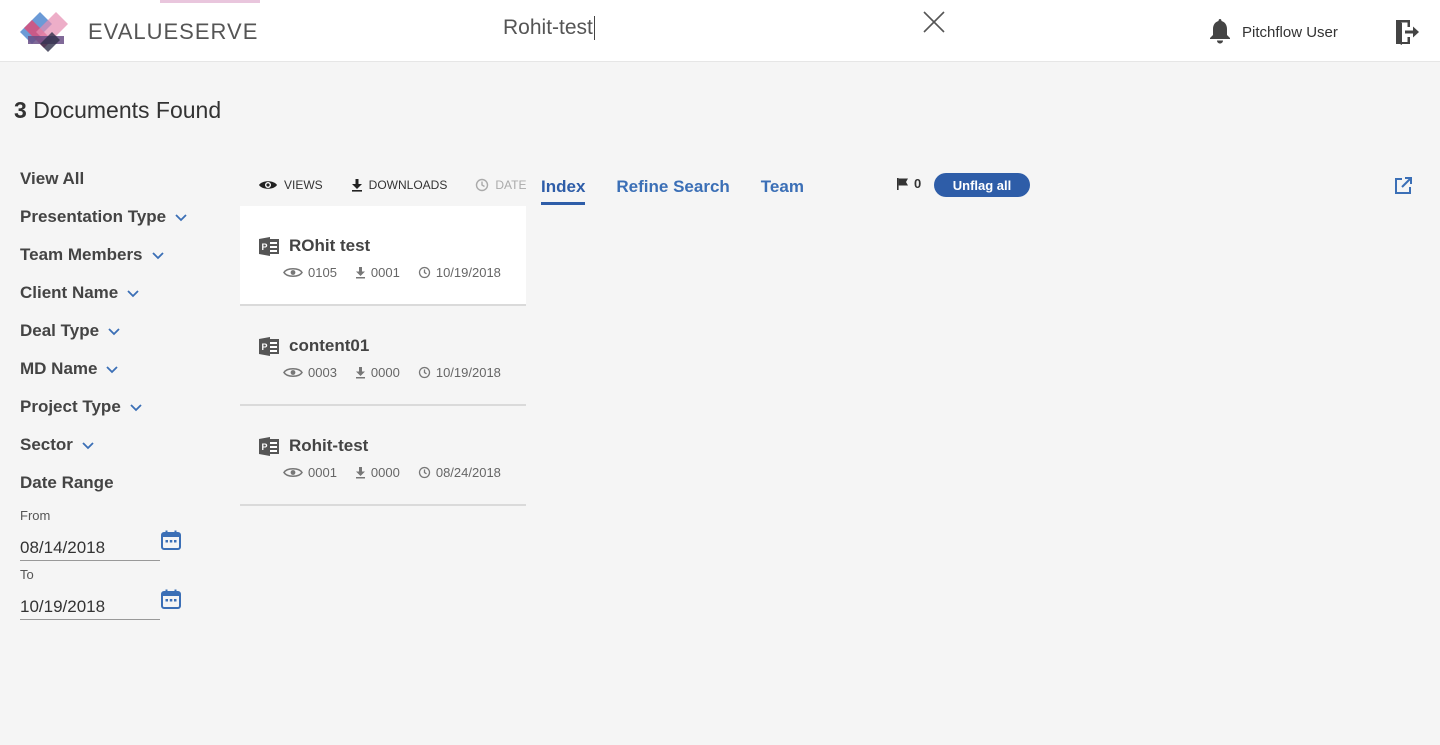  I want to click on filter-label: Sector, so click(46, 444).